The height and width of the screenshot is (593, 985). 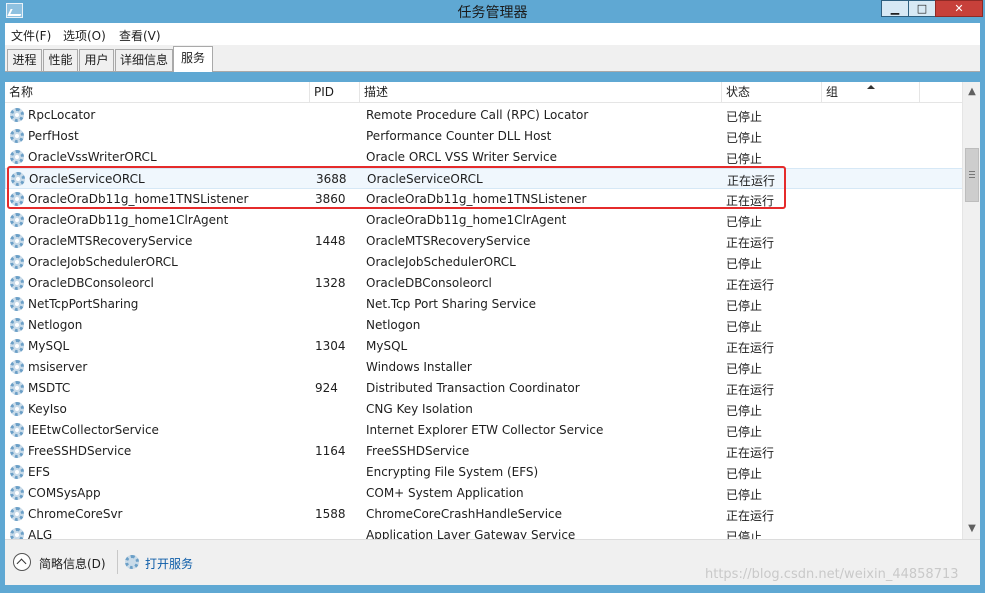 What do you see at coordinates (972, 92) in the screenshot?
I see `scroll-up-icon: ▲` at bounding box center [972, 92].